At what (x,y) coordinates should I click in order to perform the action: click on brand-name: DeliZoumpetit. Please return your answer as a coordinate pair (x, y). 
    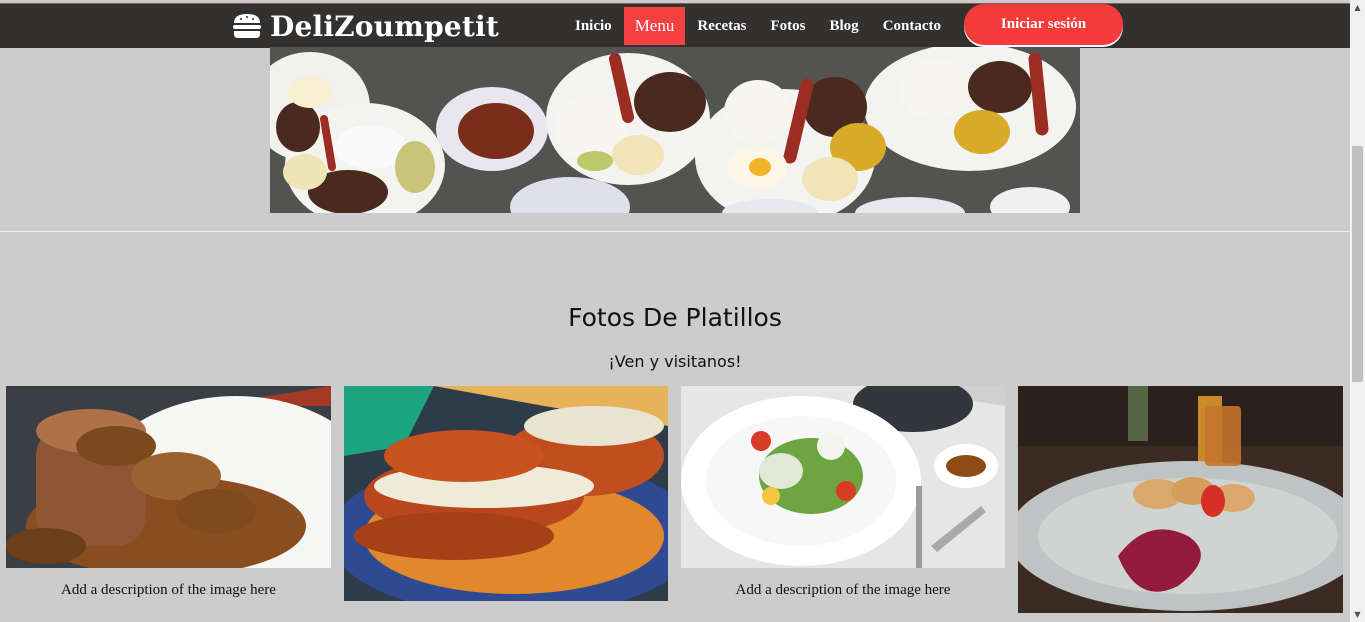
    Looking at the image, I should click on (384, 26).